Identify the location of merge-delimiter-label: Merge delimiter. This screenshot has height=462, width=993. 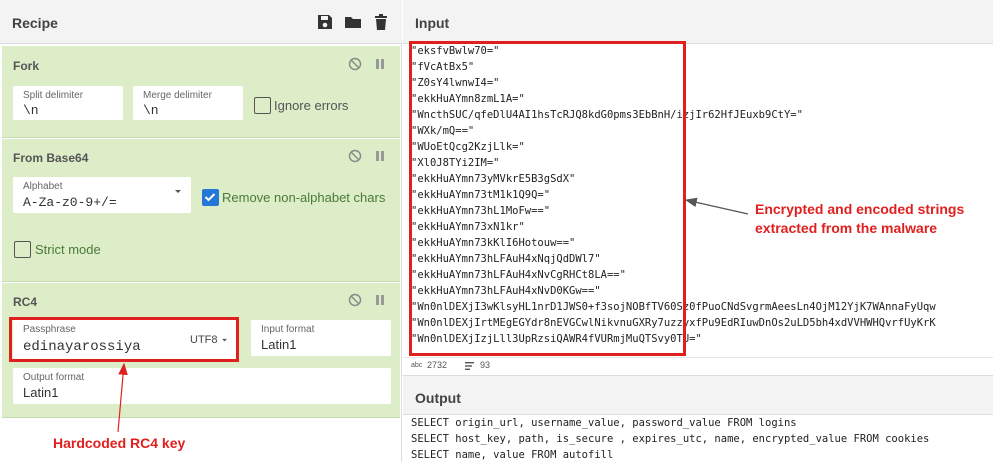
(177, 95).